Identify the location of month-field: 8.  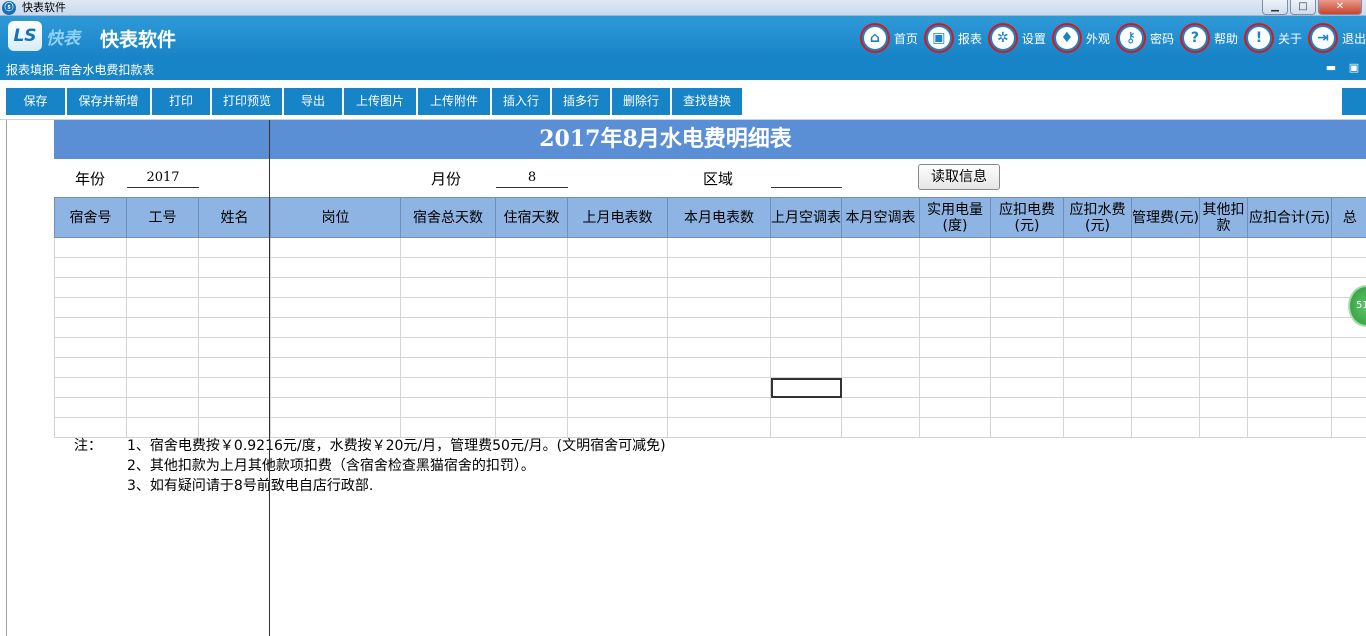
(532, 179).